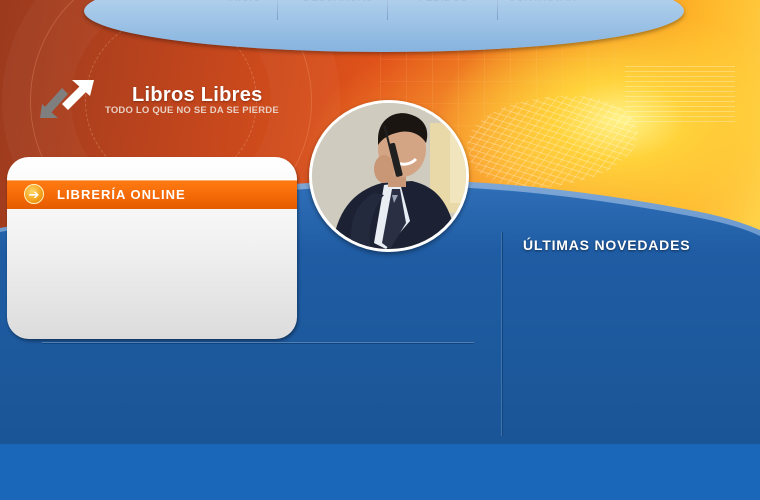 This screenshot has height=500, width=760. What do you see at coordinates (380, 472) in the screenshot?
I see `footer-band` at bounding box center [380, 472].